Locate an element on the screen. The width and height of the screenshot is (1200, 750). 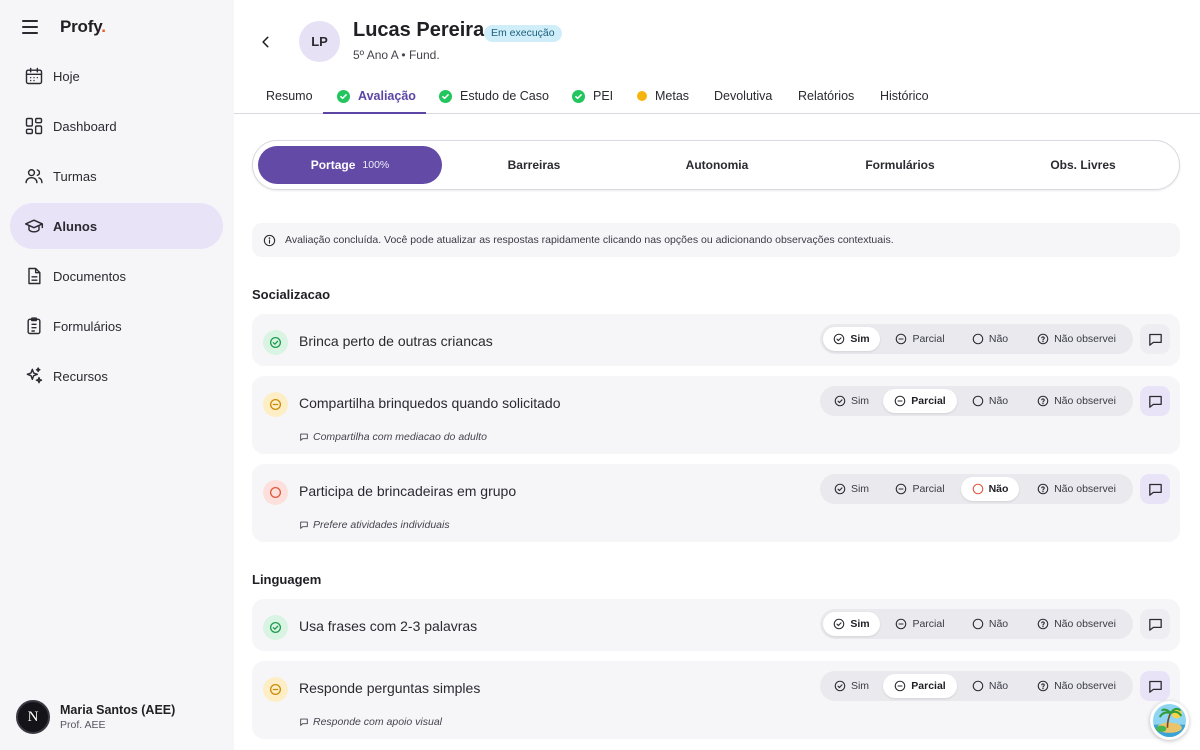
document-icon is located at coordinates (34, 276).